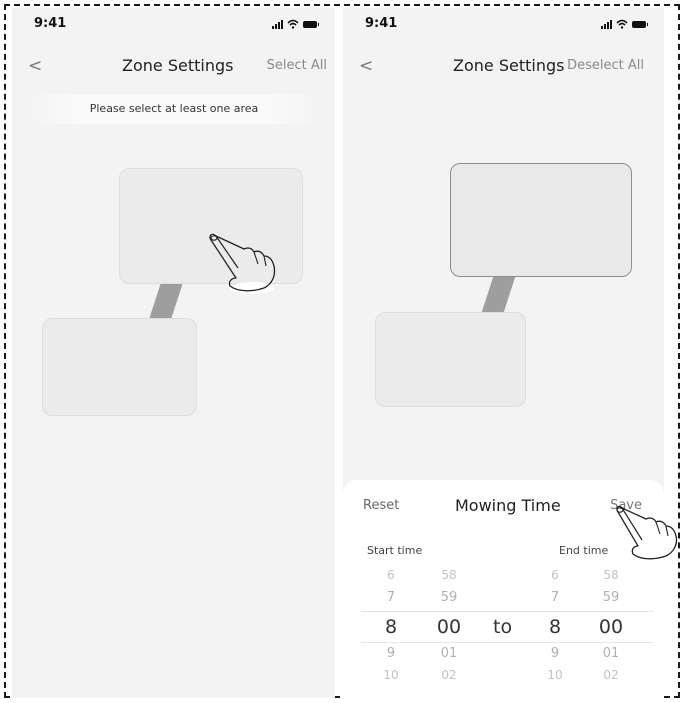  What do you see at coordinates (555, 575) in the screenshot?
I see `end-hour-option: 6` at bounding box center [555, 575].